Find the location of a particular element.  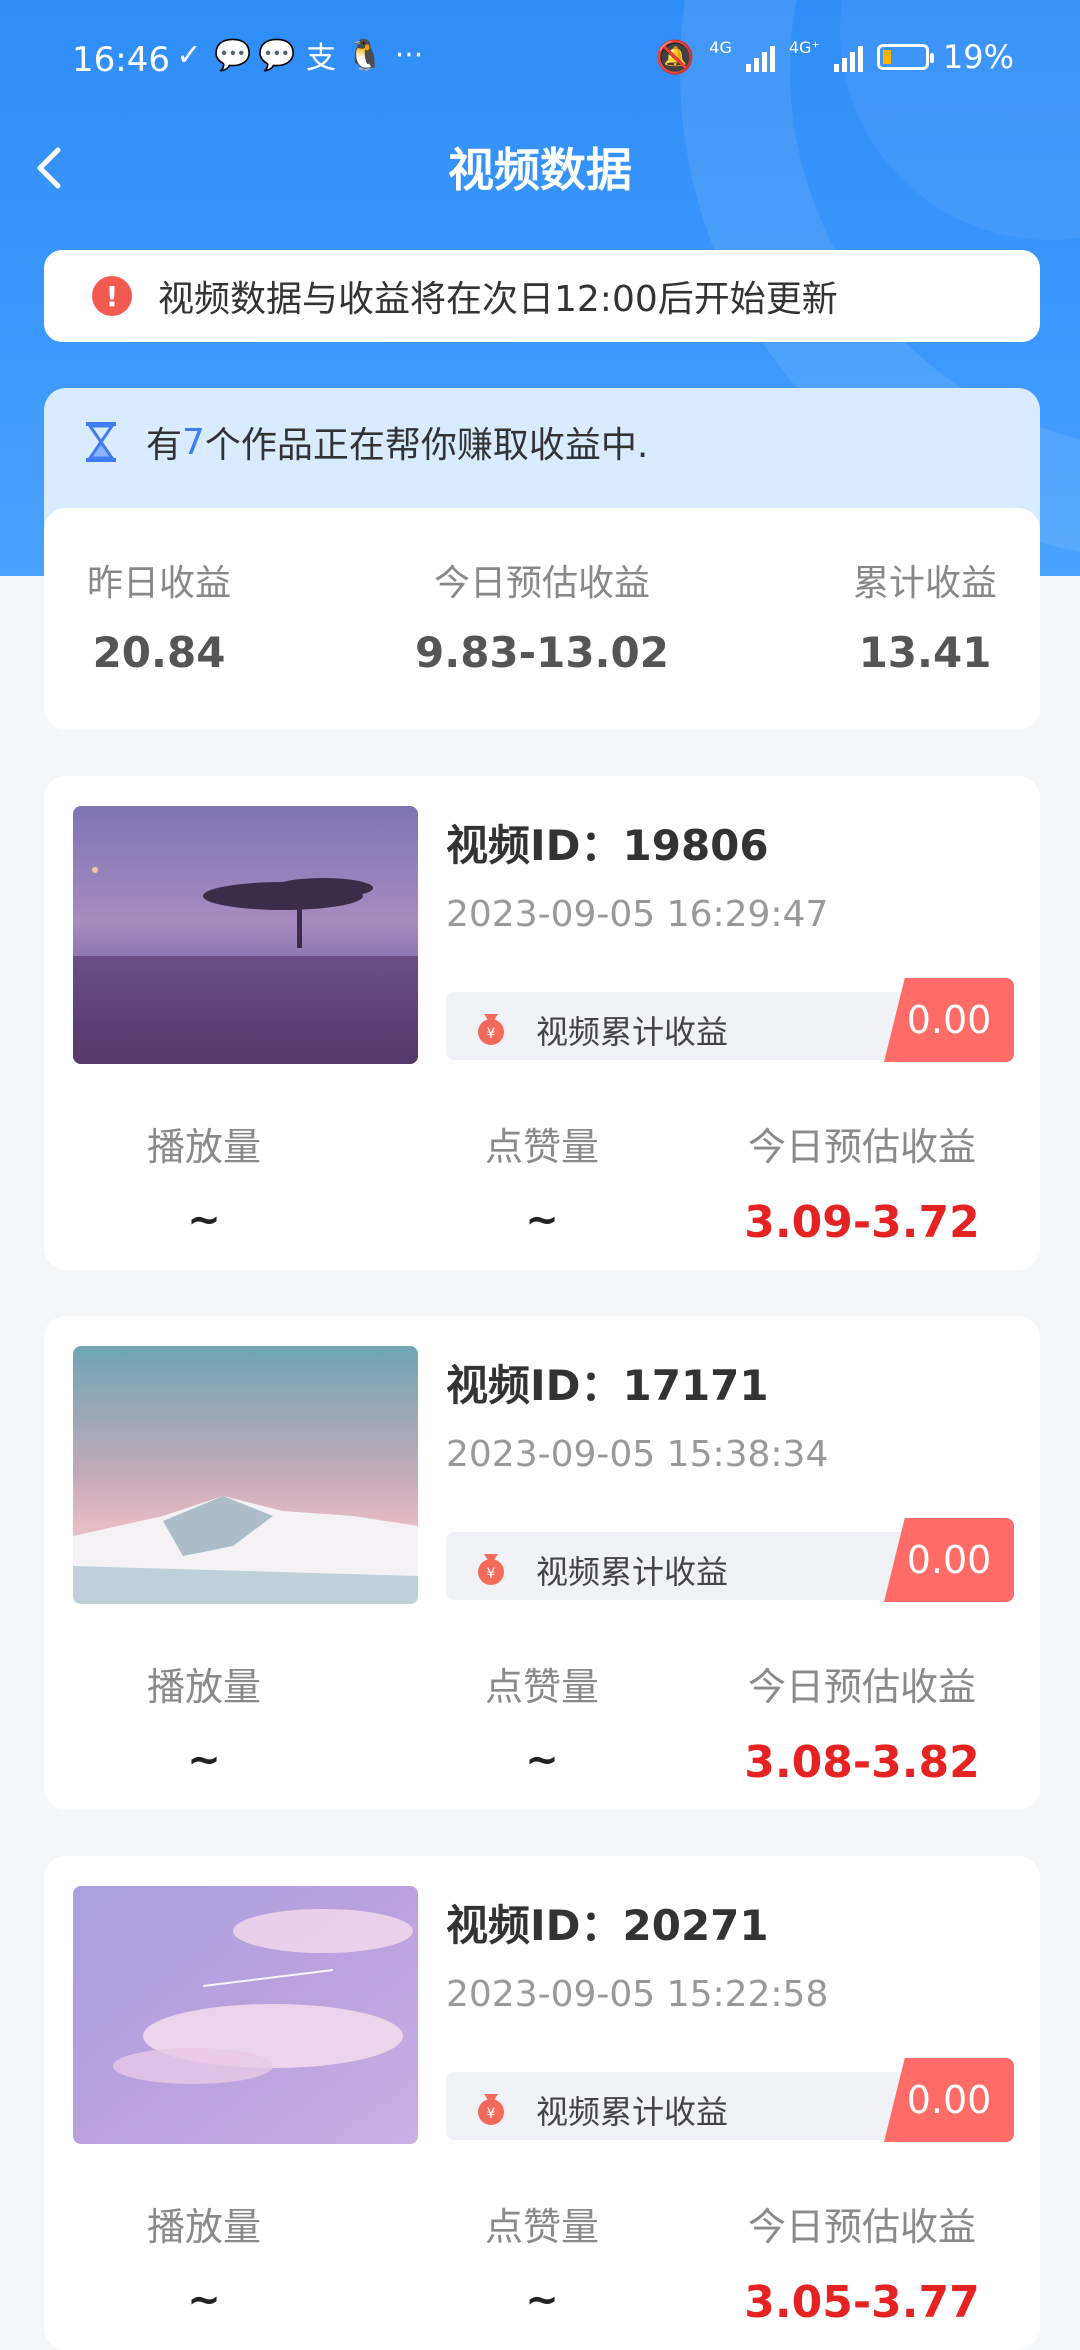

hourglass-icon is located at coordinates (101, 442).